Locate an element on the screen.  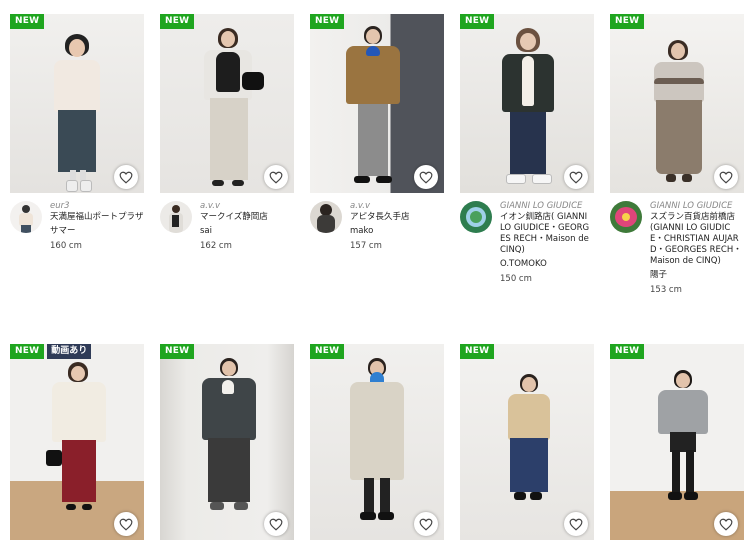
coordinate-card: NEW a.v.v マークイズ静岡店 sai 162 cm is located at coordinates (227, 162).